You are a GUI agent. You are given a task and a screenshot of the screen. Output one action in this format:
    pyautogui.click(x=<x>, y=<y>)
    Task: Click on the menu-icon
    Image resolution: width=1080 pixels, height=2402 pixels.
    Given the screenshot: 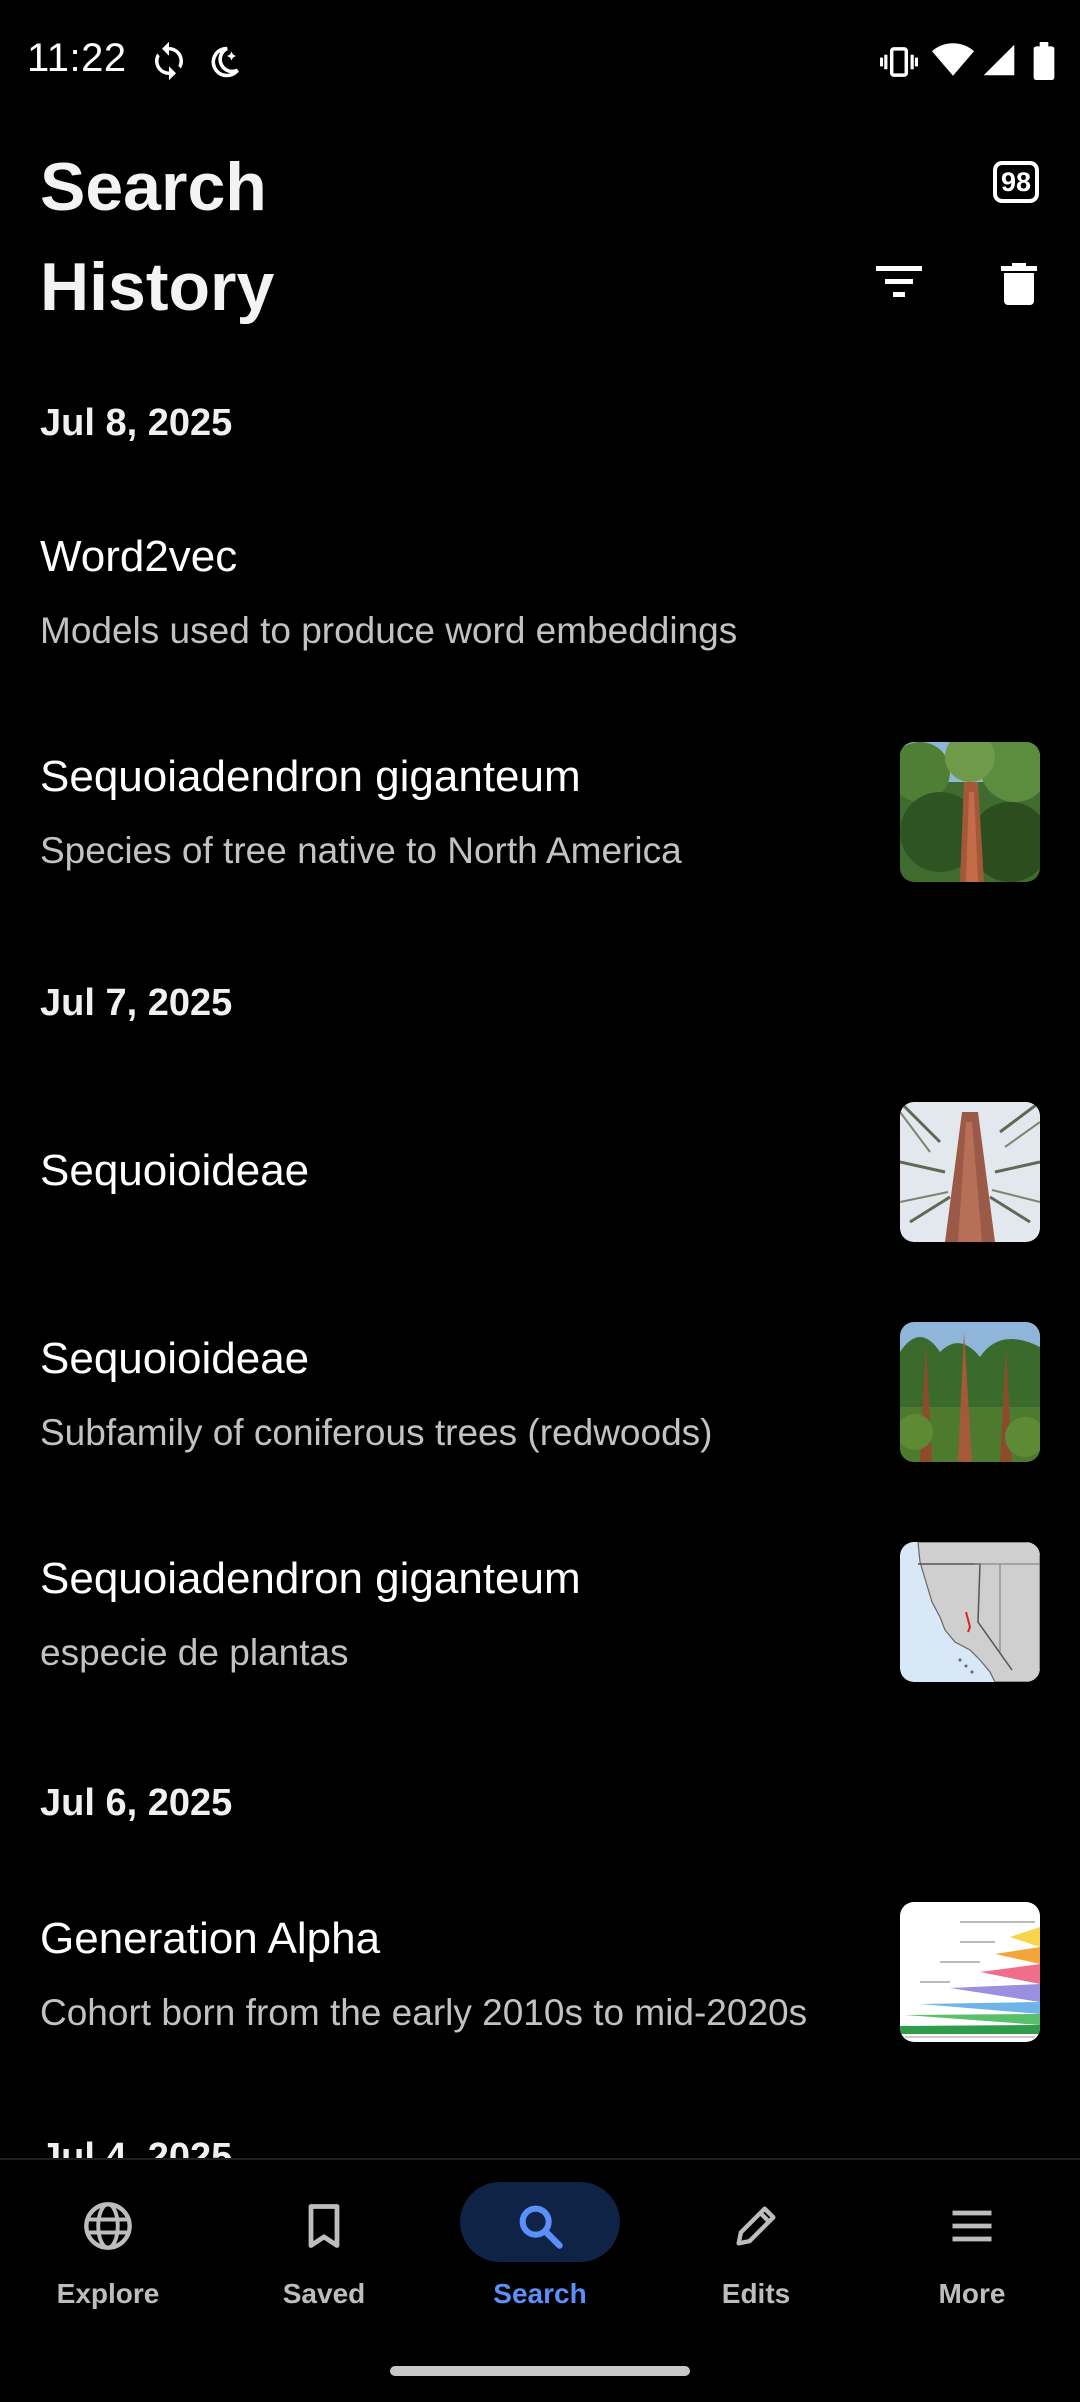 What is the action you would take?
    pyautogui.click(x=972, y=2228)
    